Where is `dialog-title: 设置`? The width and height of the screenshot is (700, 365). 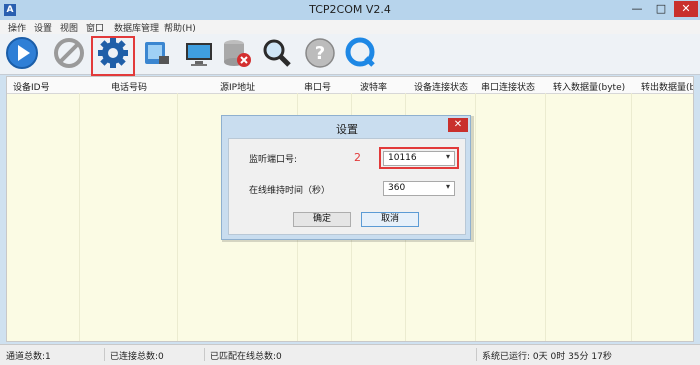 dialog-title: 设置 is located at coordinates (347, 129).